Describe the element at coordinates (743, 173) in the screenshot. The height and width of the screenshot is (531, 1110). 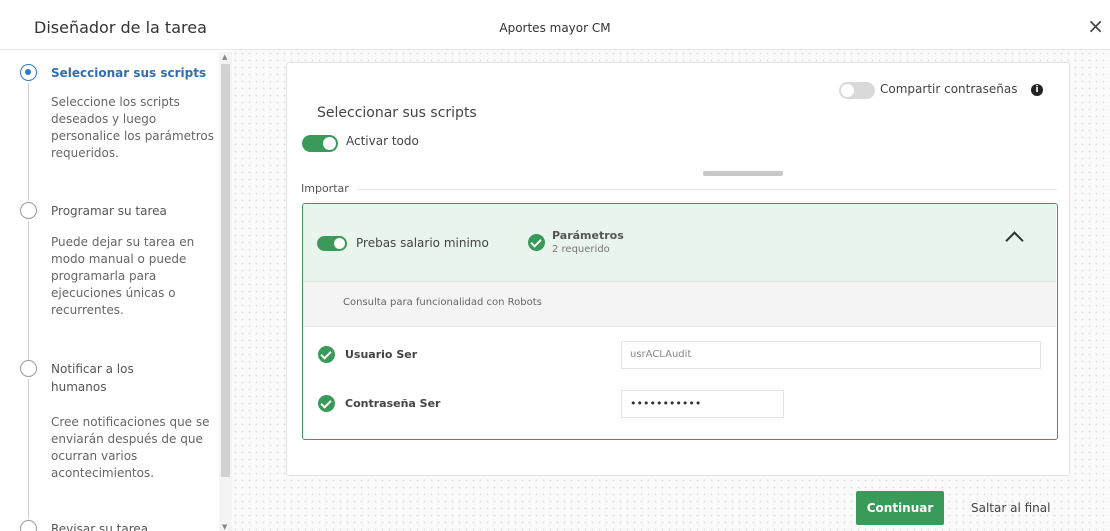
I see `drag-handle` at that location.